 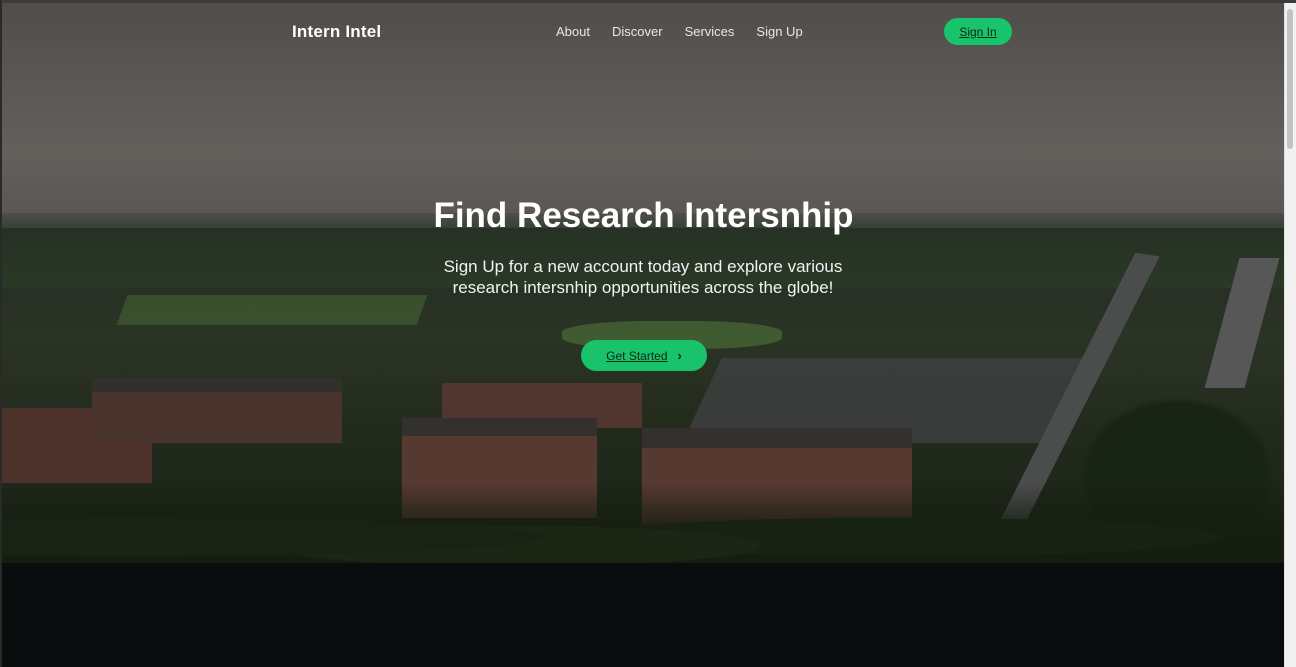 What do you see at coordinates (978, 31) in the screenshot?
I see `sign-in-button: Sign In` at bounding box center [978, 31].